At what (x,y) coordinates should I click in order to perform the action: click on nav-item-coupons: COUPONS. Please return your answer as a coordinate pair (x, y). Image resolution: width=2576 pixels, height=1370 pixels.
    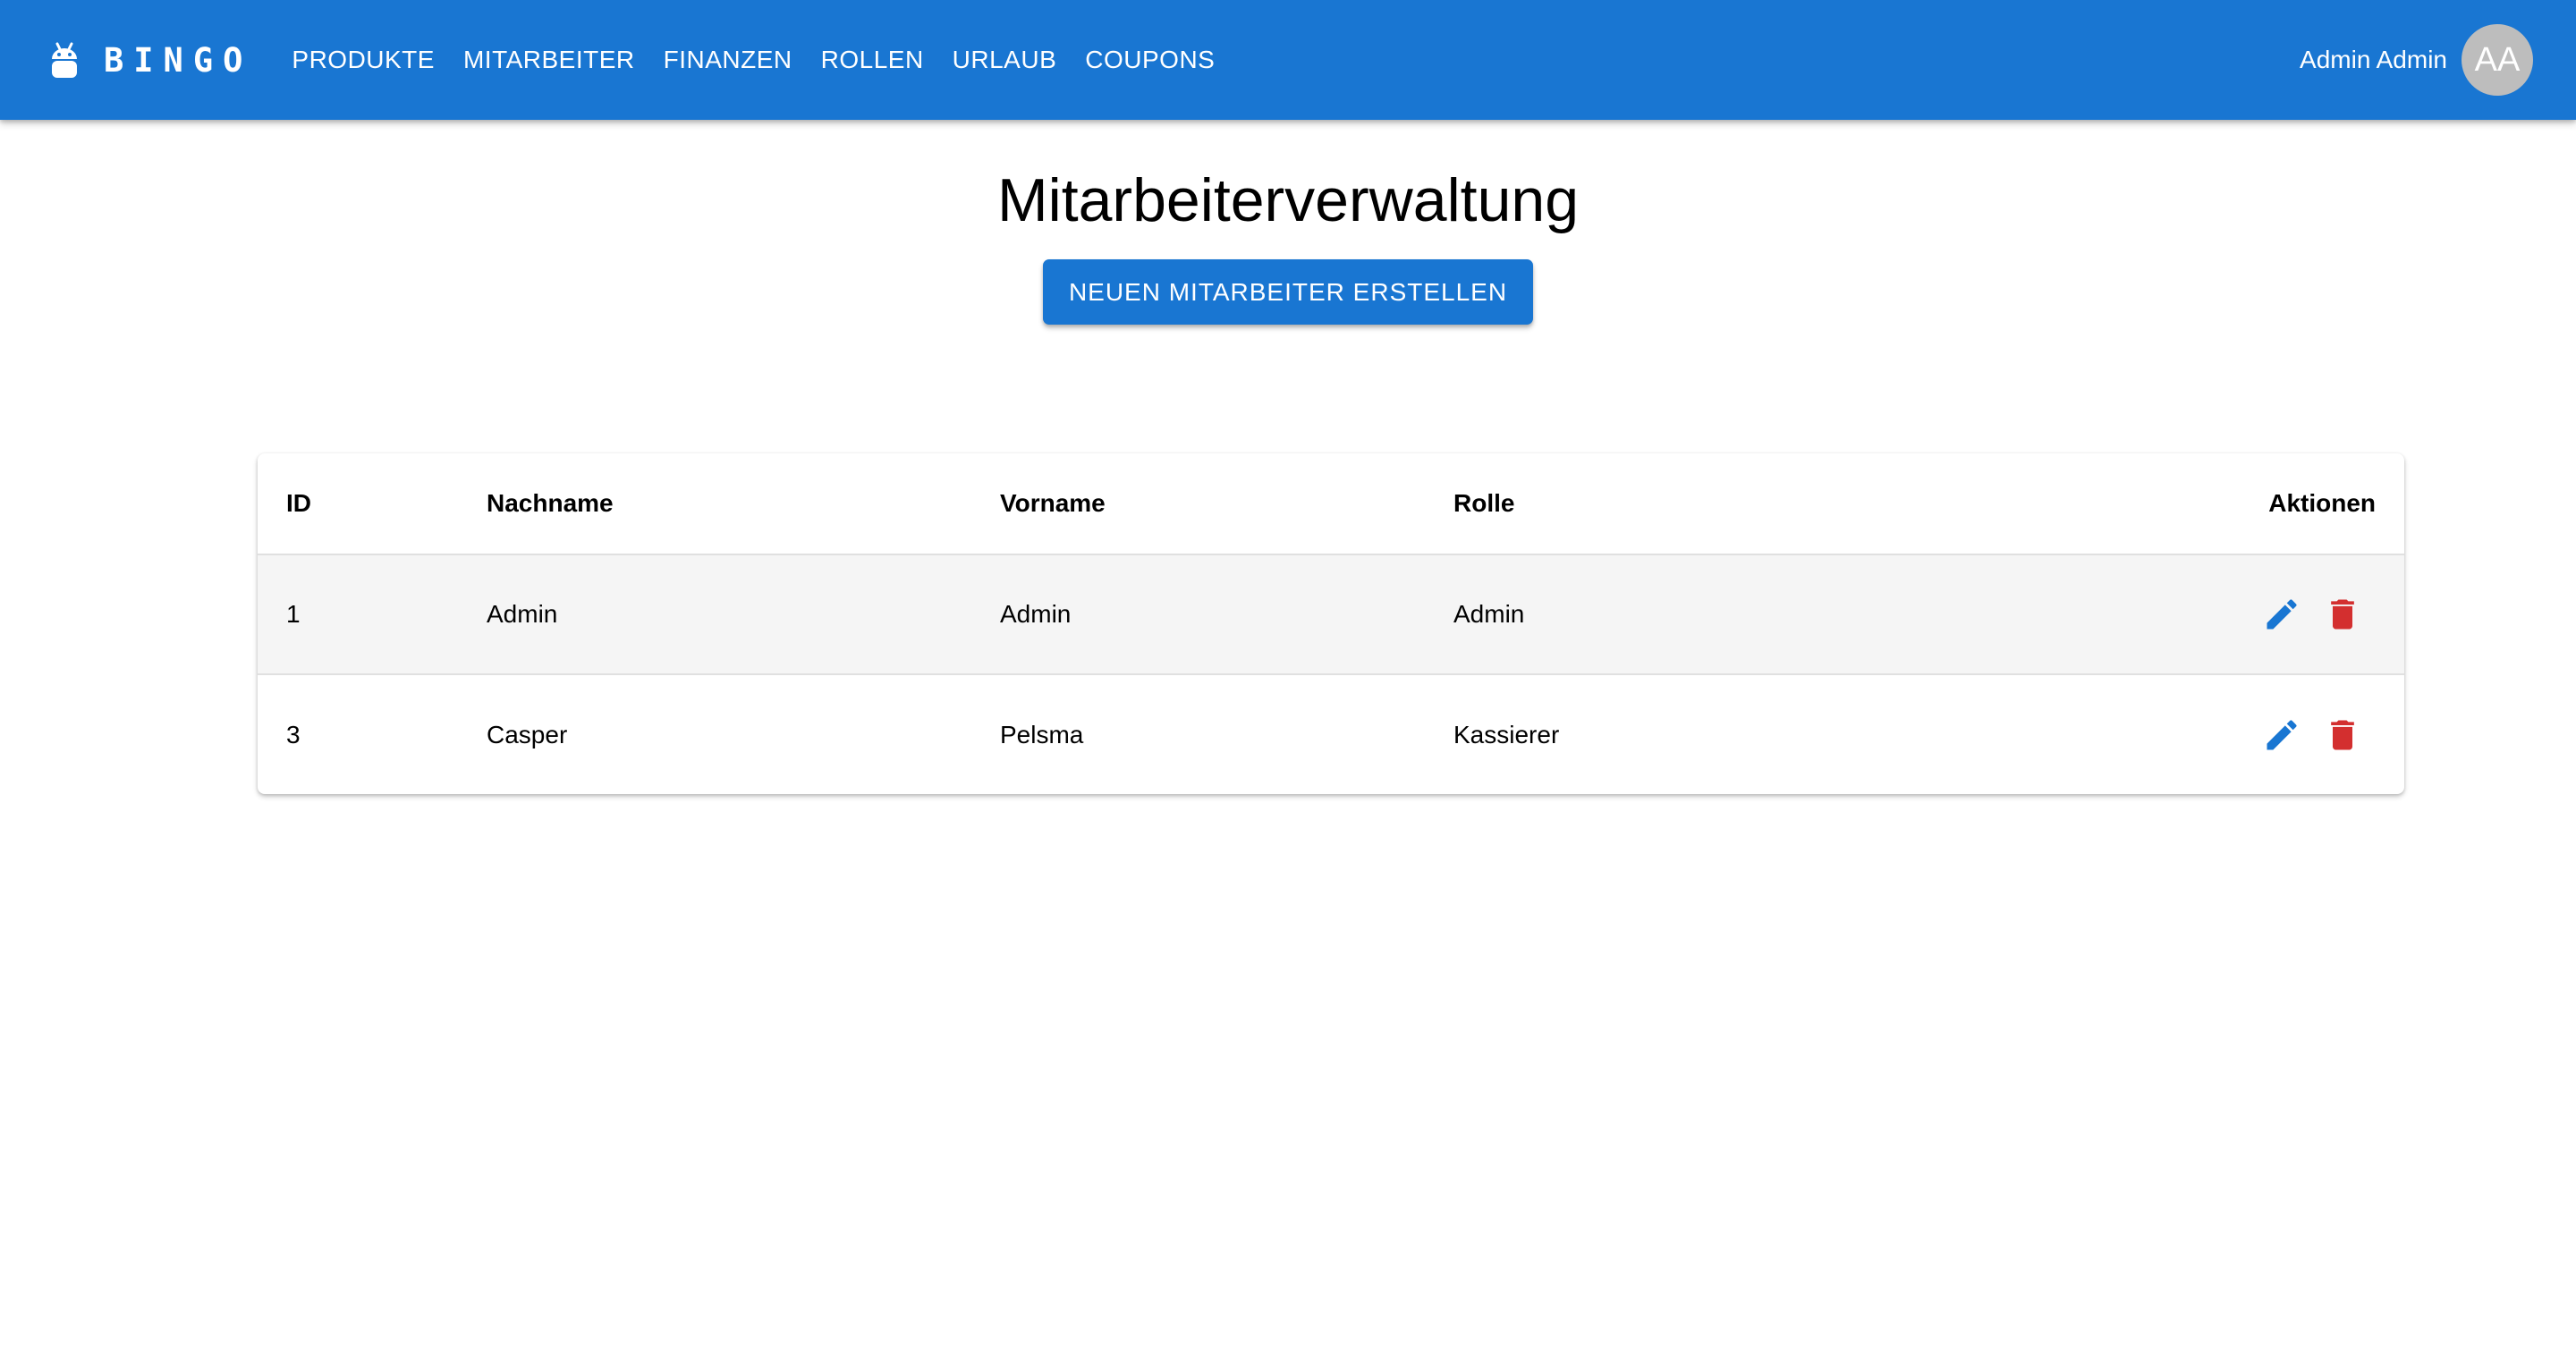
    Looking at the image, I should click on (1150, 60).